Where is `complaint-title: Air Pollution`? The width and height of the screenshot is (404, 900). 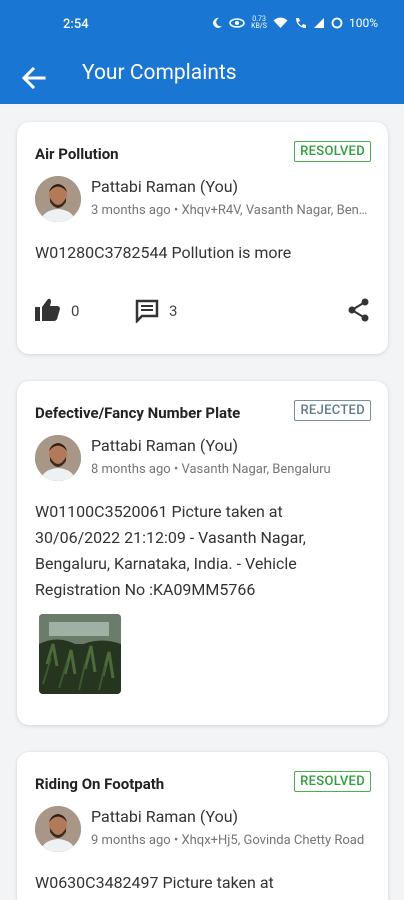 complaint-title: Air Pollution is located at coordinates (77, 154).